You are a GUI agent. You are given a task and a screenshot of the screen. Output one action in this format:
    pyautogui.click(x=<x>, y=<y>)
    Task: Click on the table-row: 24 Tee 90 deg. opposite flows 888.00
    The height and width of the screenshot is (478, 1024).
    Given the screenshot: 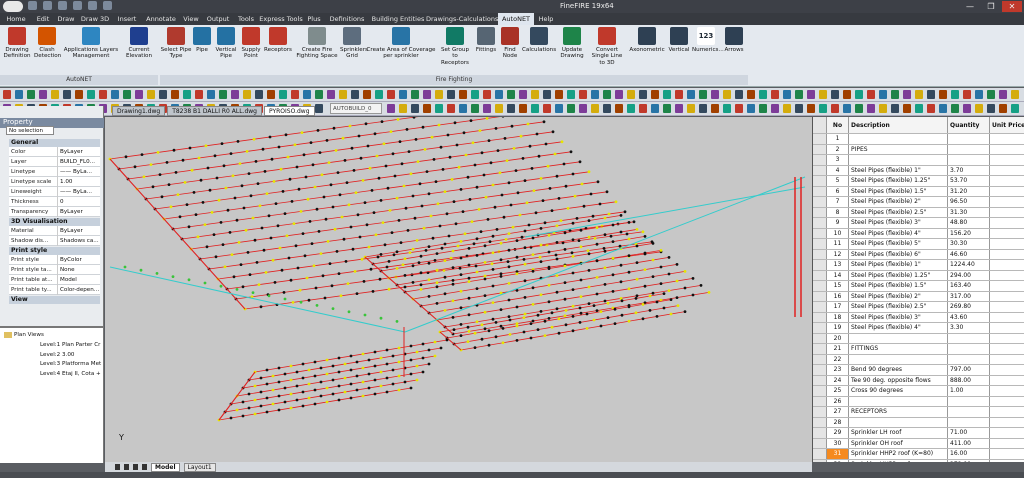 What is the action you would take?
    pyautogui.click(x=918, y=380)
    